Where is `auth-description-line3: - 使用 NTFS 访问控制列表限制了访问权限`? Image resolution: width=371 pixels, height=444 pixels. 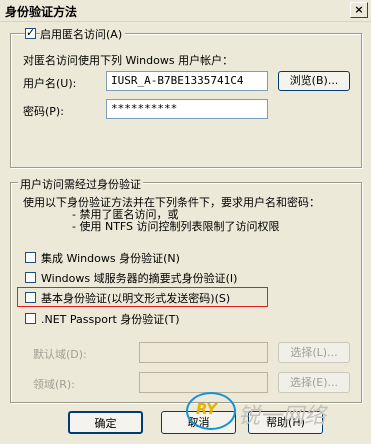 auth-description-line3: - 使用 NTFS 访问控制列表限制了访问权限 is located at coordinates (176, 226).